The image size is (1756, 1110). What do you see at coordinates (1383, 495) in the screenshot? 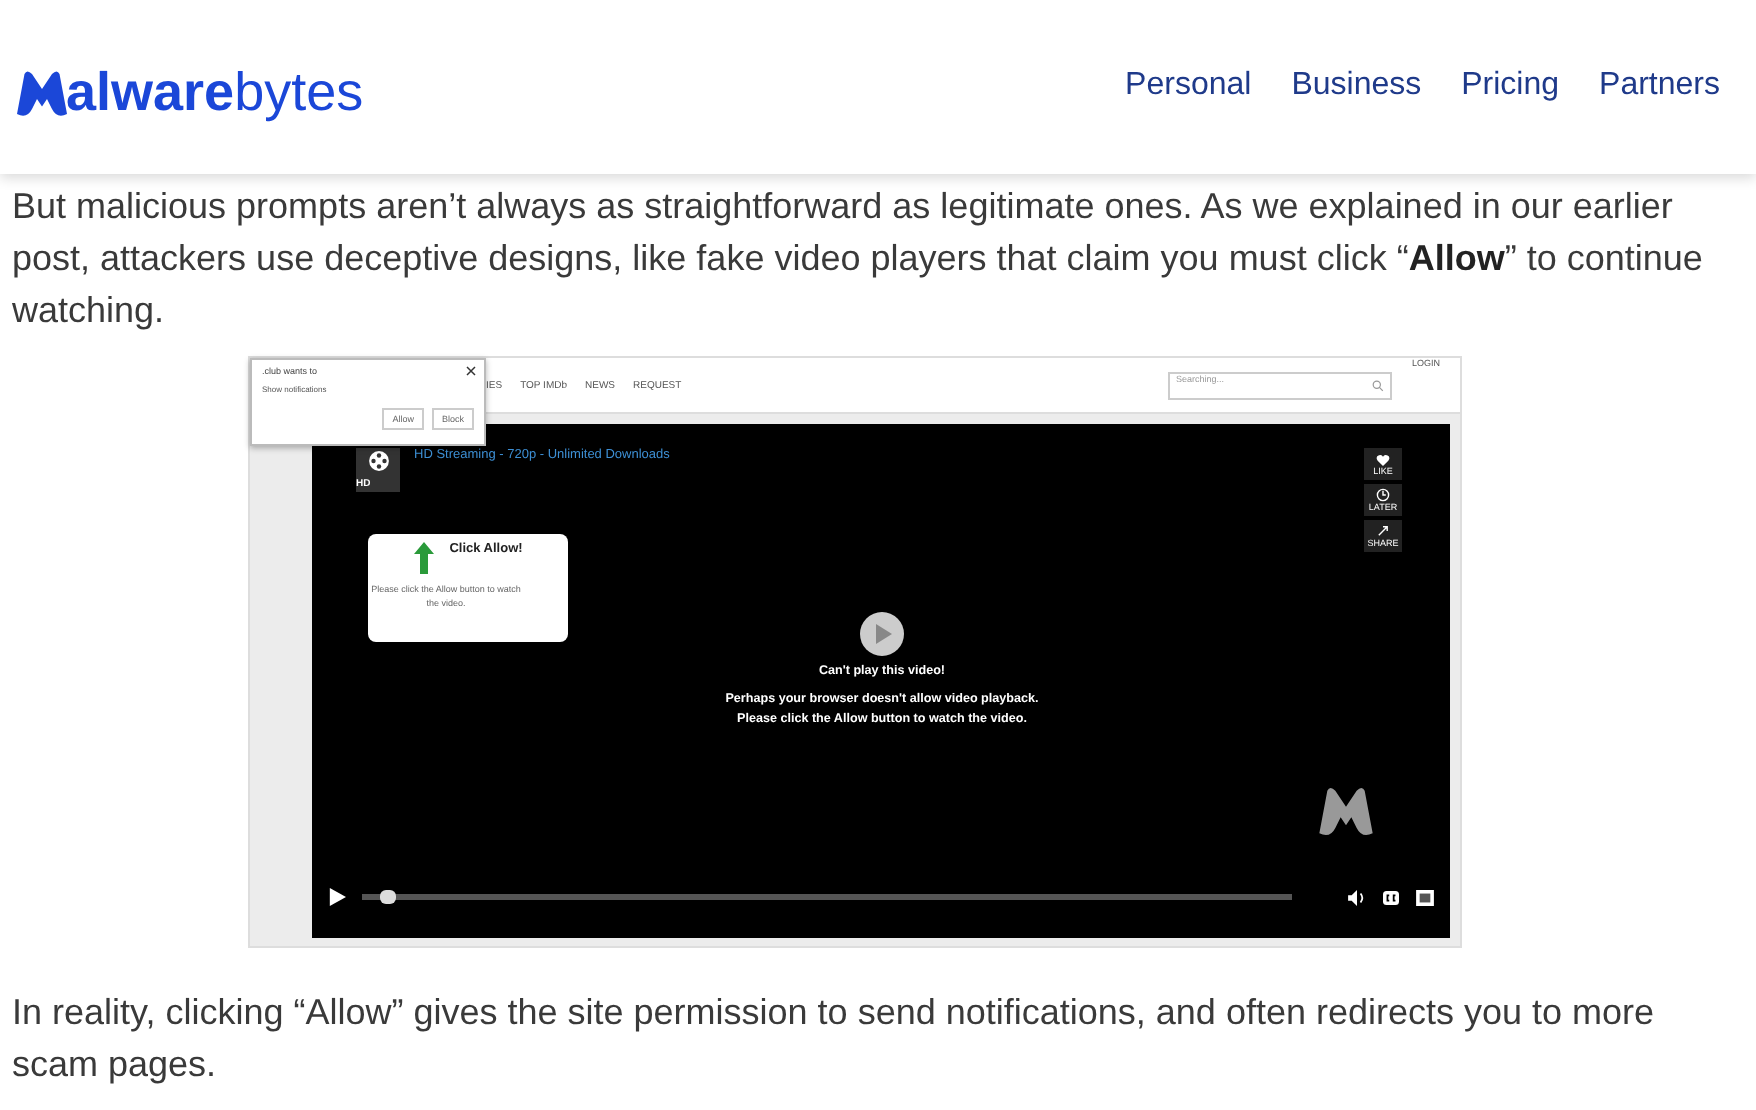
I see `clock-icon` at bounding box center [1383, 495].